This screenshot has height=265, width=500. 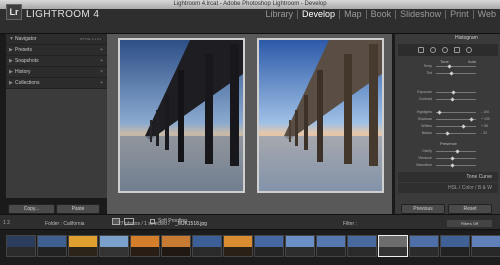 I want to click on lightroom-logo-icon: Lr, so click(x=14, y=12).